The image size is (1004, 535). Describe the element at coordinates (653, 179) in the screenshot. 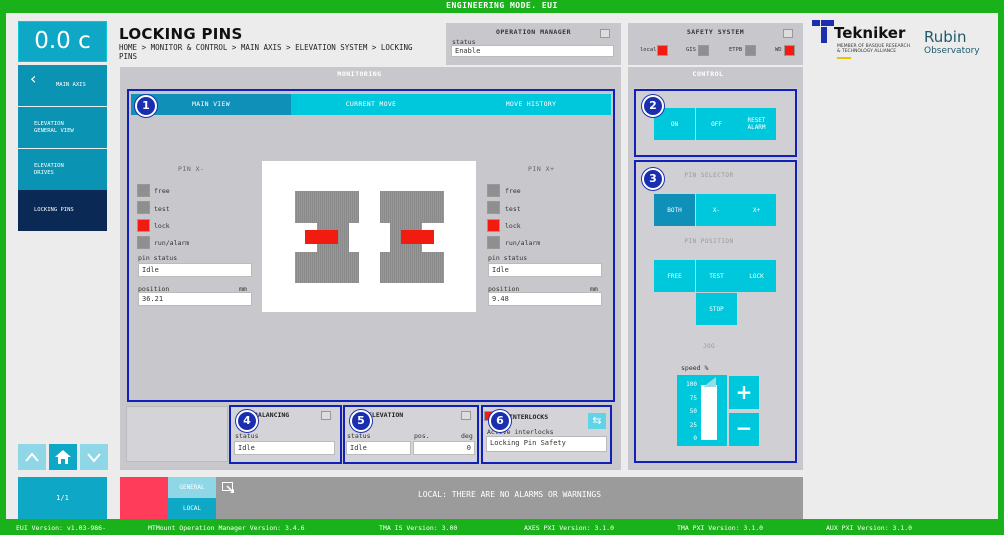

I see `badge-3: 3` at that location.